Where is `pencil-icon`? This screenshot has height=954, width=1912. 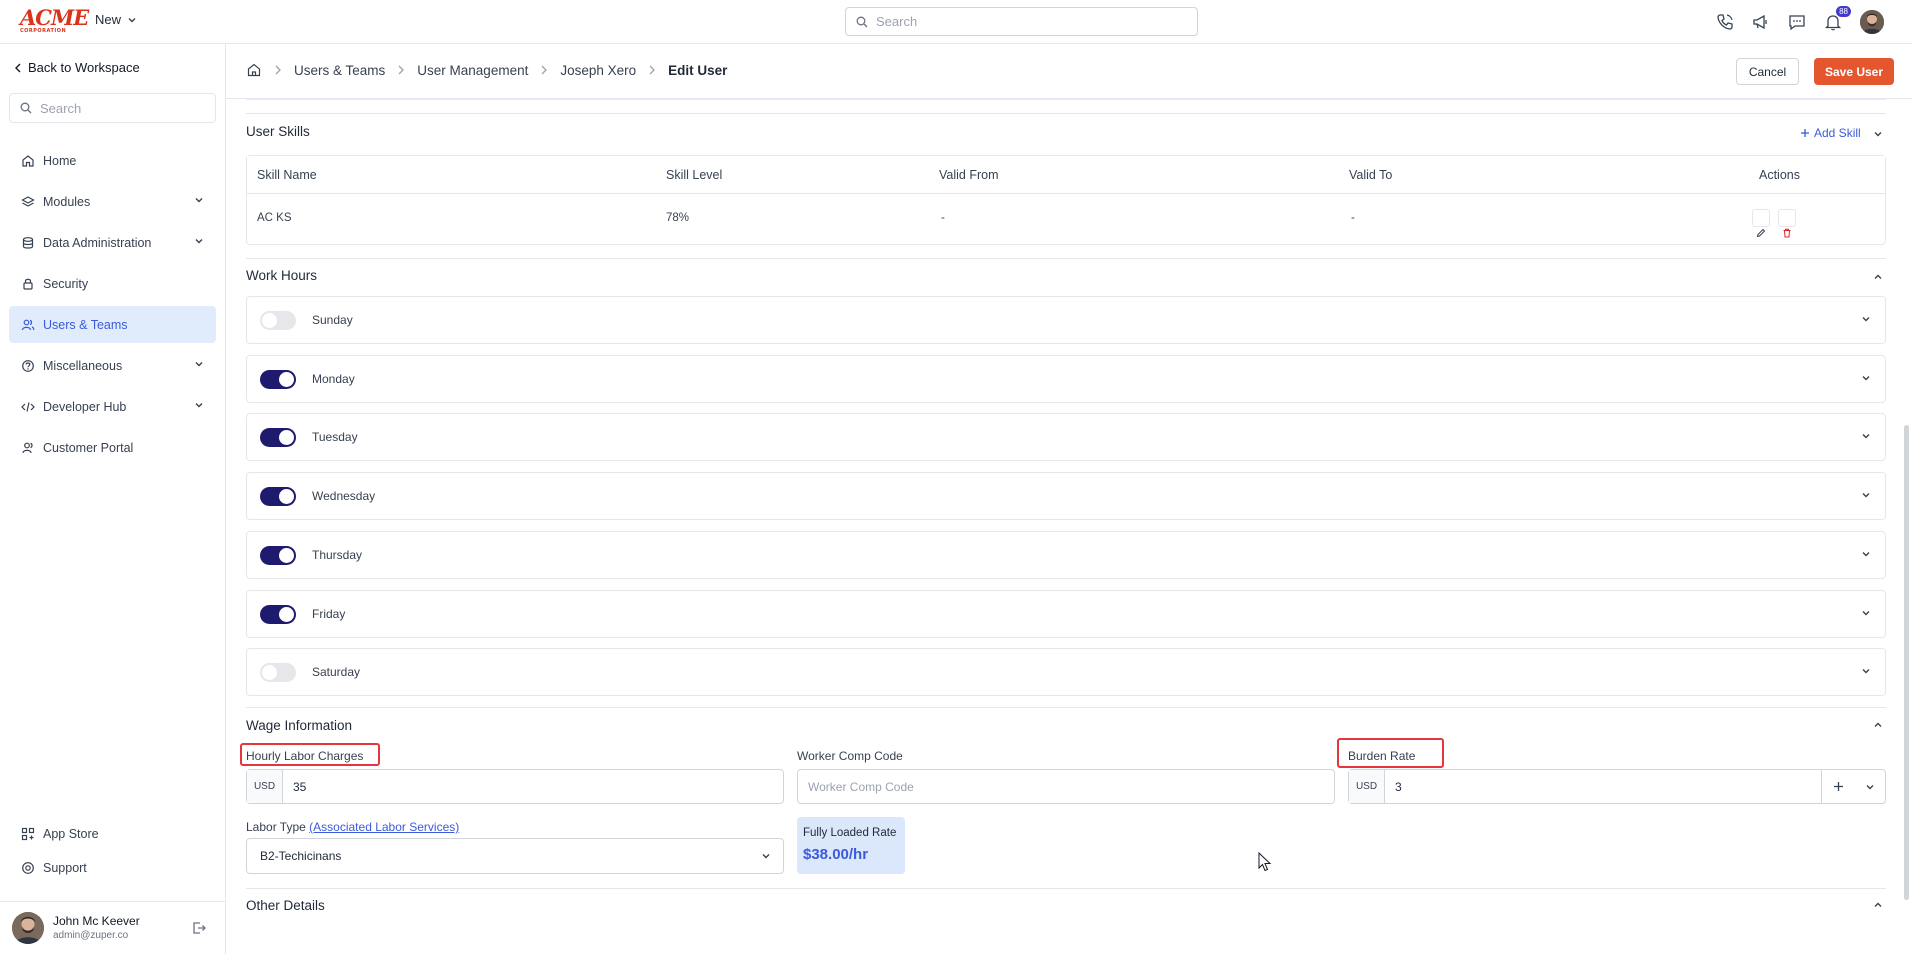 pencil-icon is located at coordinates (1761, 233).